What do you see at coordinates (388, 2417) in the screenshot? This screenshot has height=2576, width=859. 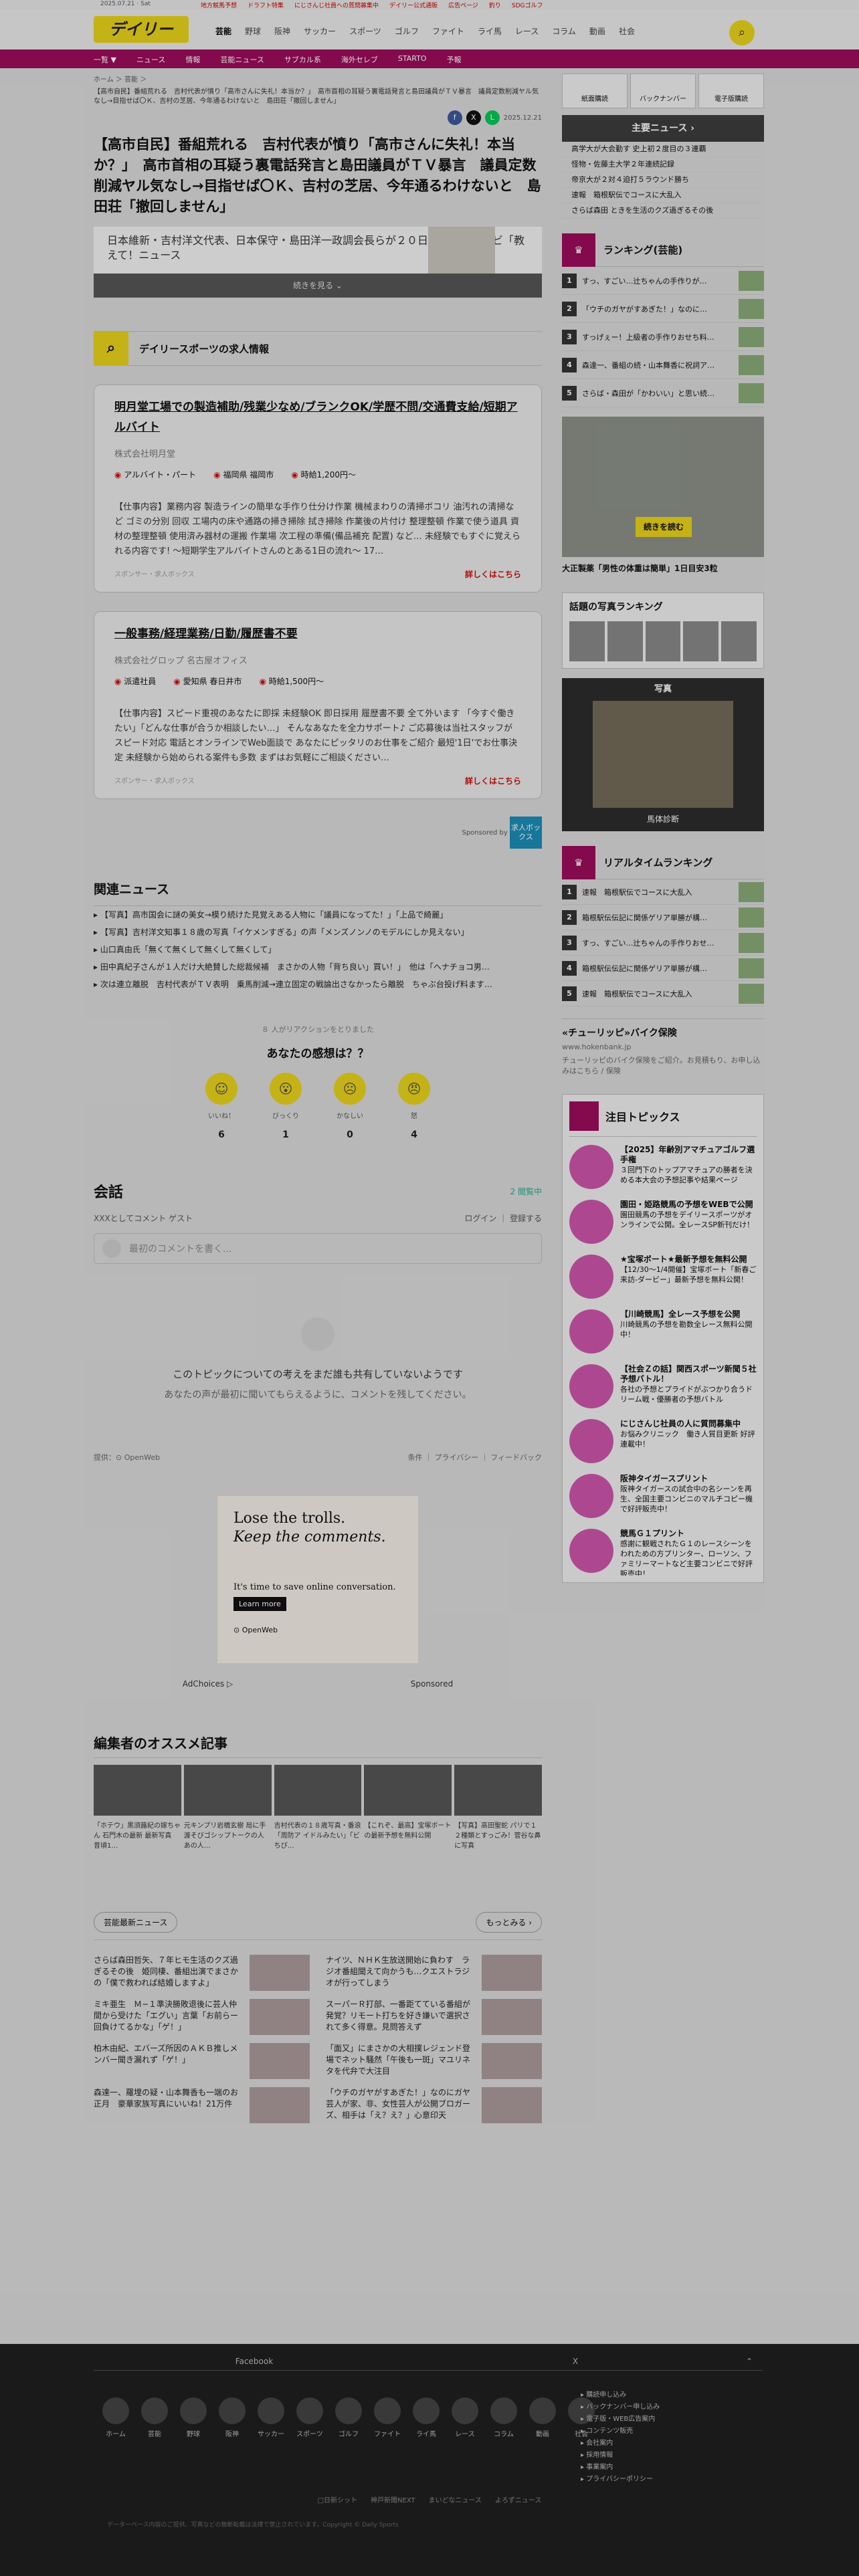 I see `footer-cat: ファイト` at bounding box center [388, 2417].